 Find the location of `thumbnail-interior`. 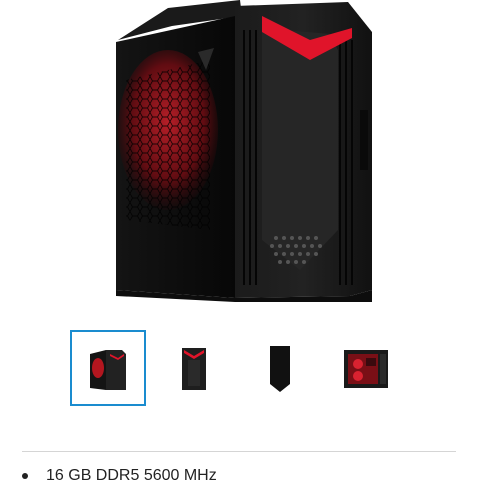

thumbnail-interior is located at coordinates (366, 368).